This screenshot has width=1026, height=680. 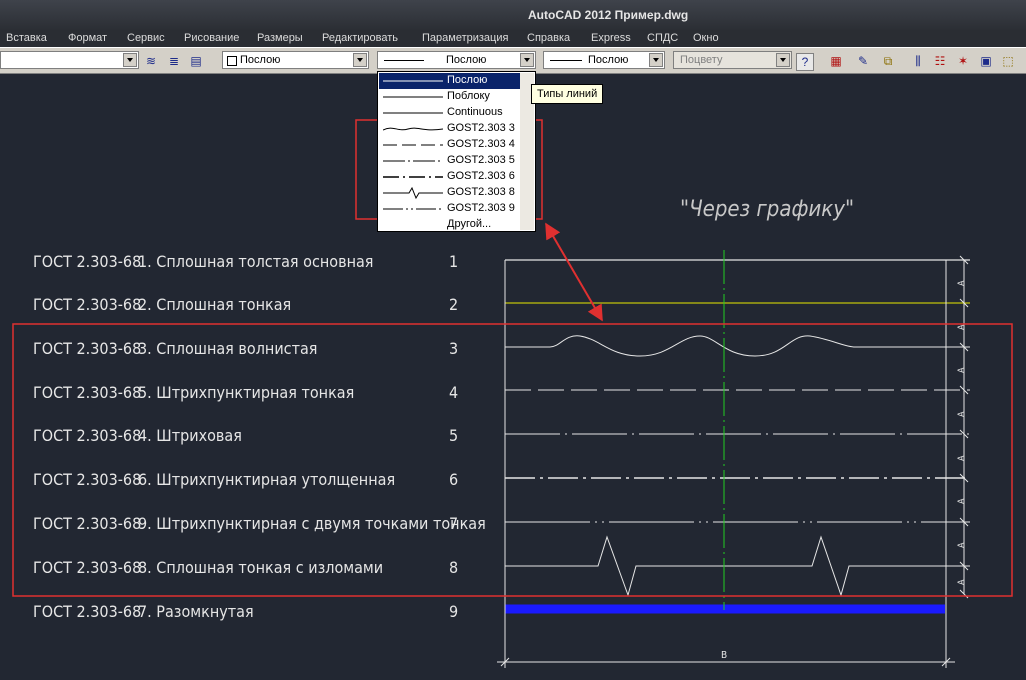 I want to click on lineweight-combo: Послою, so click(x=604, y=60).